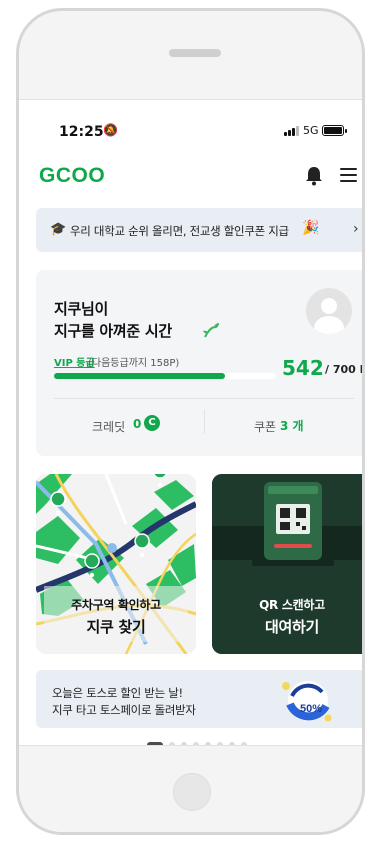 The image size is (371, 843). Describe the element at coordinates (204, 422) in the screenshot. I see `card-vertical-divider` at that location.